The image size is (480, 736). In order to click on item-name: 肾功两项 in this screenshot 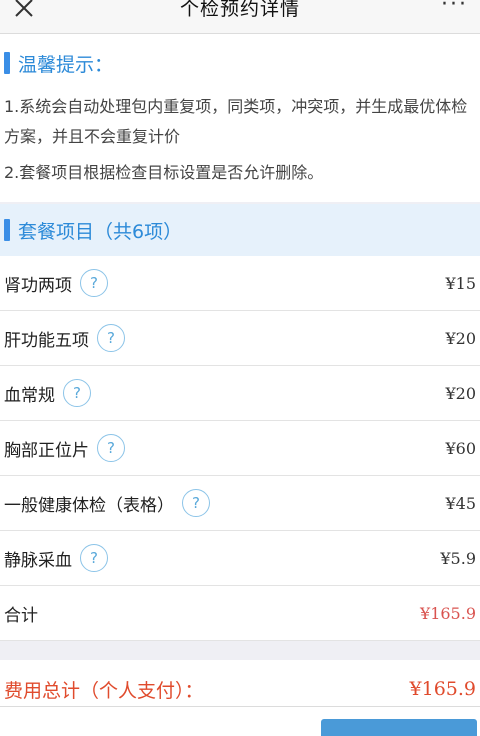, I will do `click(38, 285)`.